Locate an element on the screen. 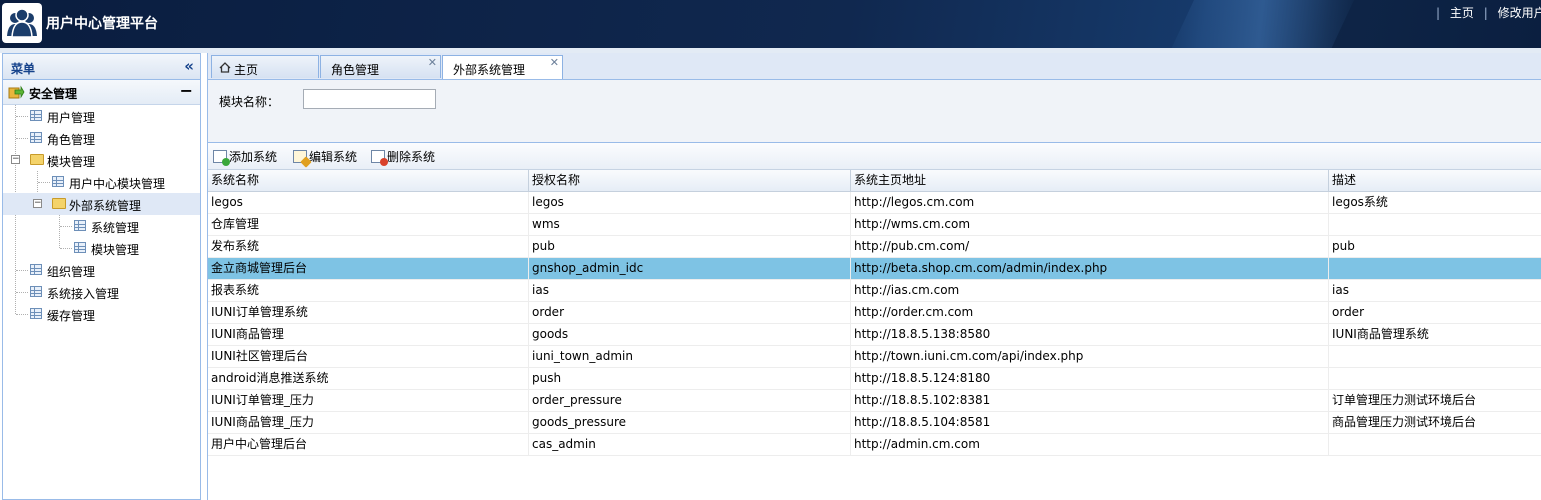  sidebar-item-label: 缓存管理 is located at coordinates (71, 316).